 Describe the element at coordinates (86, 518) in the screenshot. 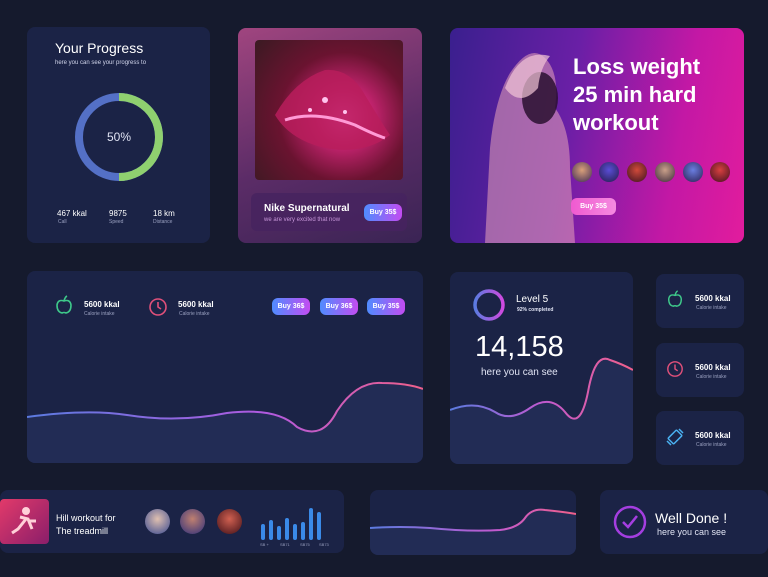

I see `workout-title-line1: Hill workout for` at that location.